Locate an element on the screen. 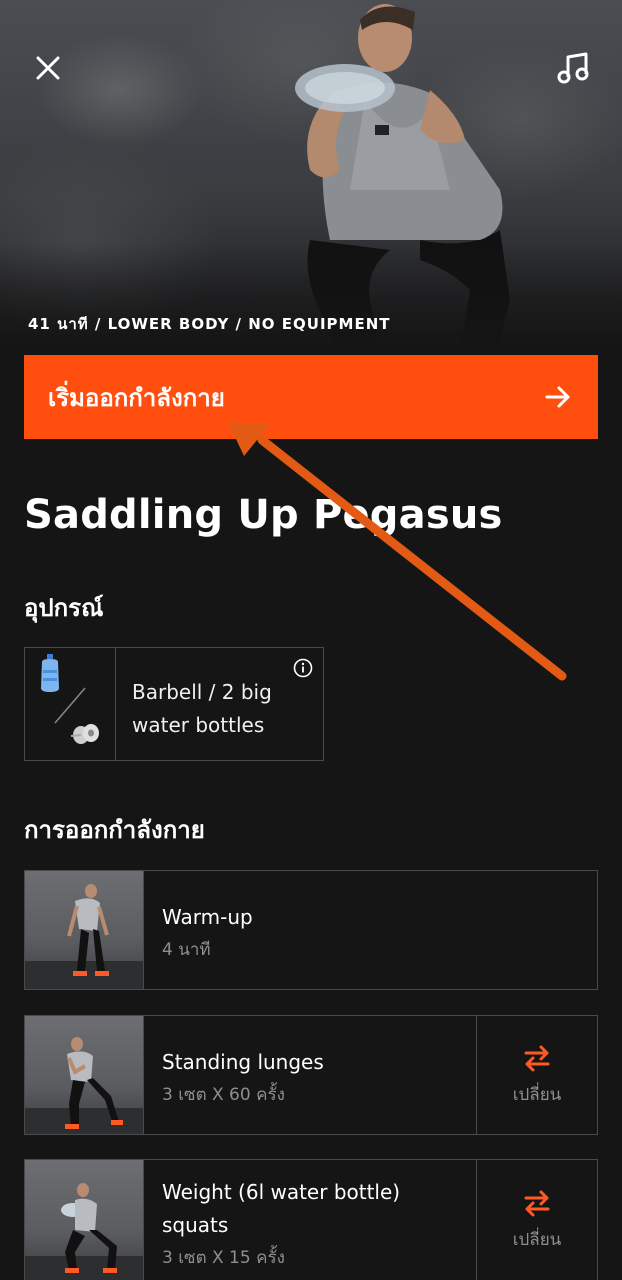 Image resolution: width=622 pixels, height=1280 pixels. close-icon is located at coordinates (48, 68).